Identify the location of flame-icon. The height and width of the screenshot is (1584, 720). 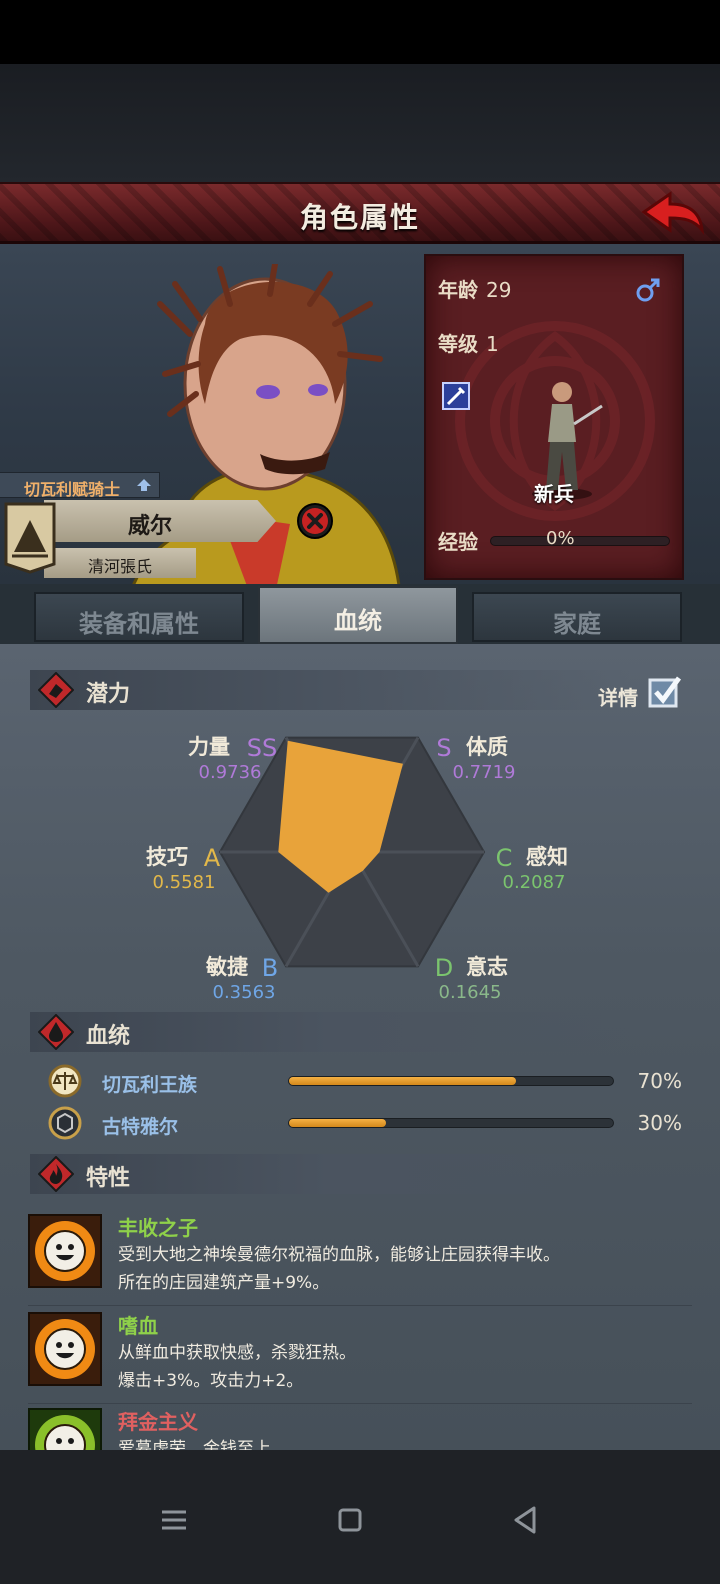
(56, 1174).